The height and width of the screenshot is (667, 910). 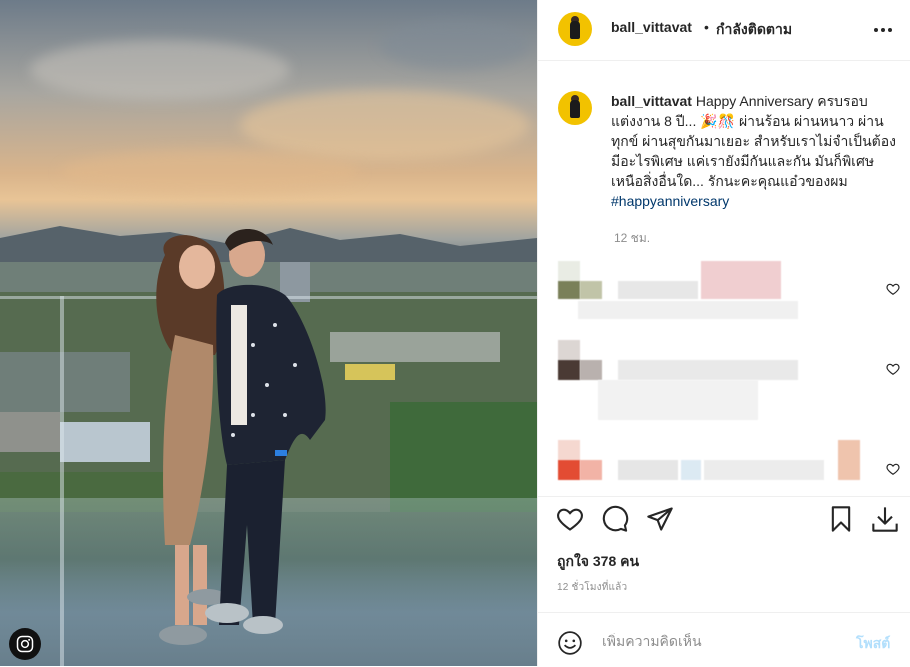 I want to click on couple-figure, so click(x=241, y=437).